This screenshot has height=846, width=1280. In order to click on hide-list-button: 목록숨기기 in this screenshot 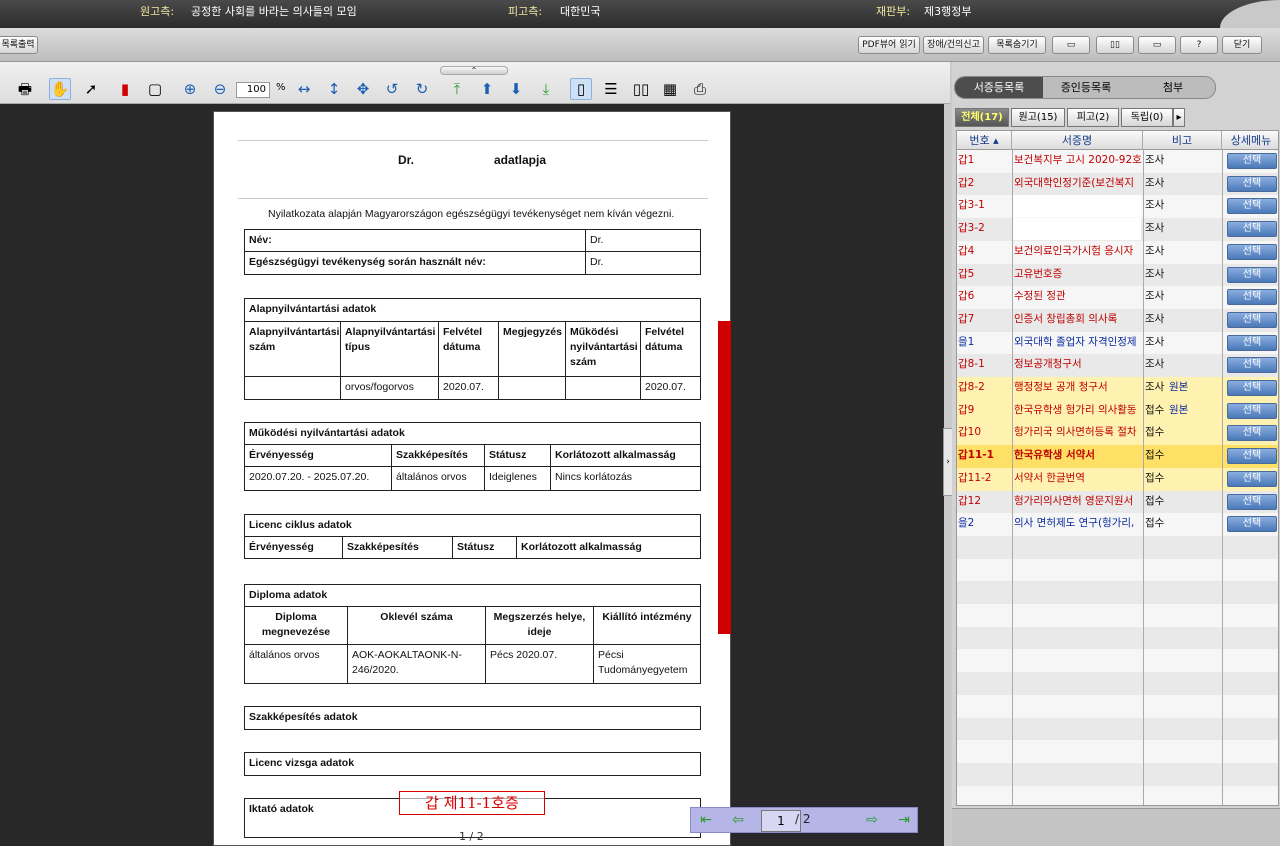, I will do `click(1017, 45)`.